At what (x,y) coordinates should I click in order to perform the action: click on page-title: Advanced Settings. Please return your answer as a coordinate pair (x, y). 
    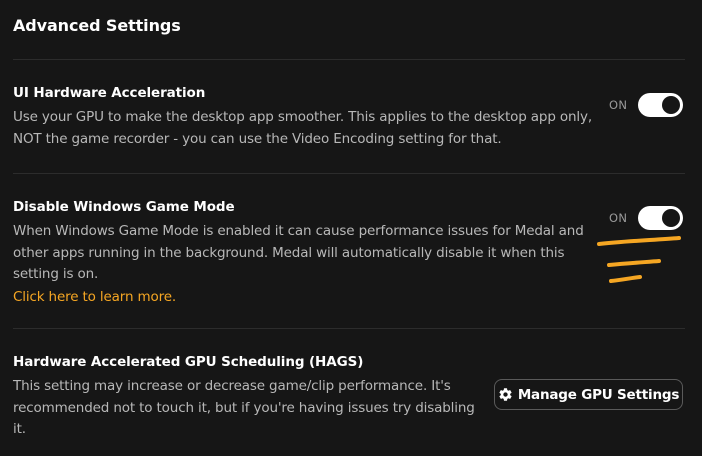
    Looking at the image, I should click on (97, 25).